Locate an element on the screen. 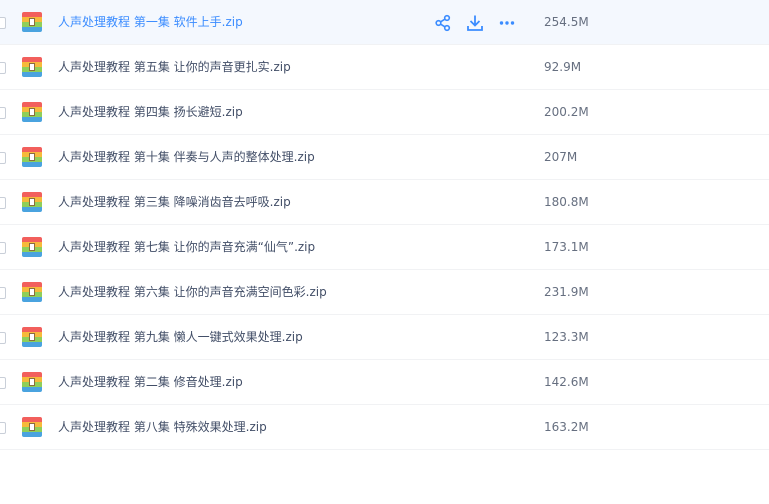 This screenshot has width=769, height=504. file-row: 人声处理教程 第三集 降噪消齿音去呼吸.zip 180.8M is located at coordinates (384, 202).